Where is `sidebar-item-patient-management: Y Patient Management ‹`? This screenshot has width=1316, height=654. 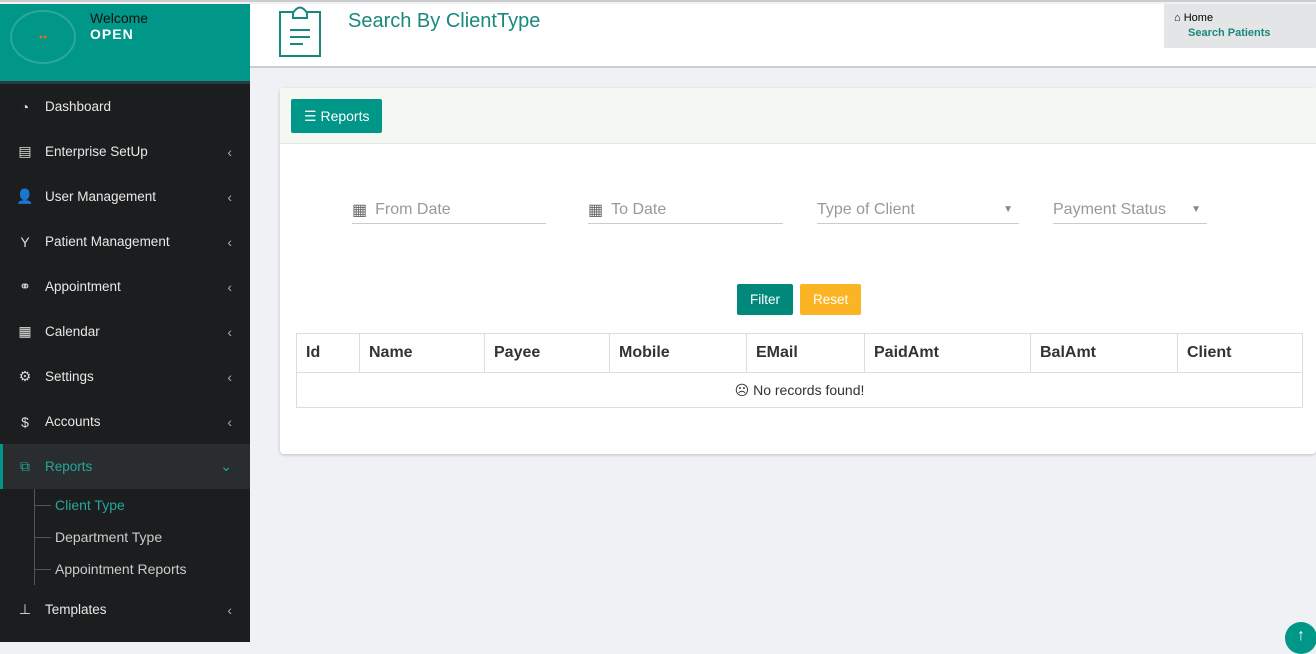
sidebar-item-patient-management: Y Patient Management ‹ is located at coordinates (125, 241).